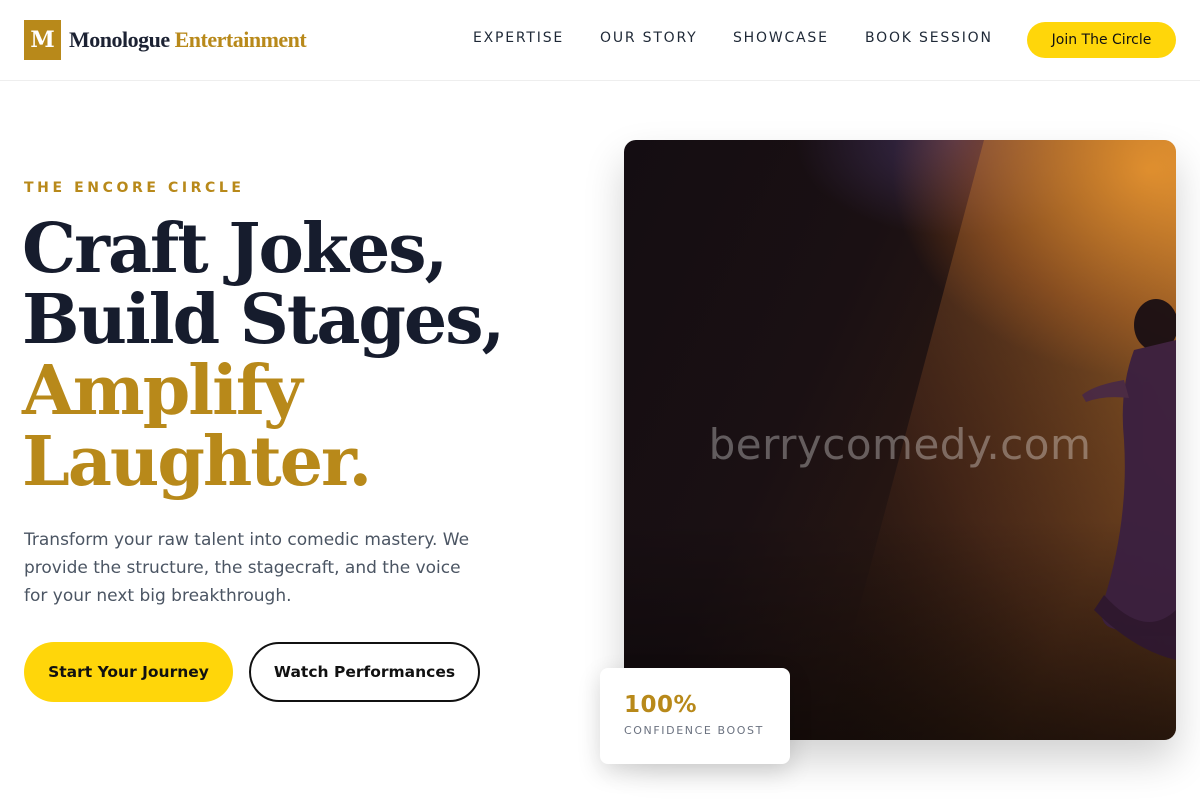 The height and width of the screenshot is (800, 1200). Describe the element at coordinates (929, 38) in the screenshot. I see `nav-item-book-session: BOOK SESSION` at that location.